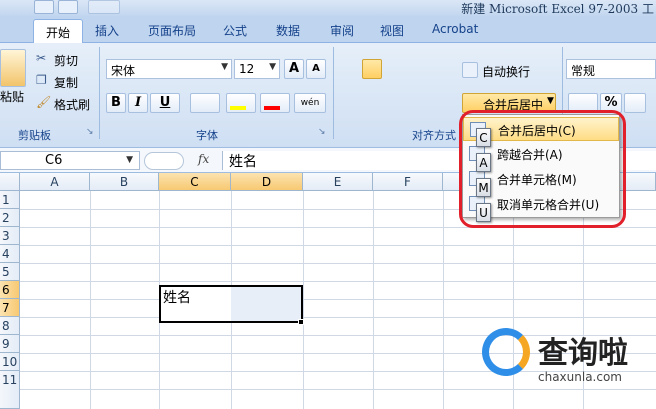 This screenshot has width=656, height=409. What do you see at coordinates (205, 103) in the screenshot?
I see `borders-icon` at bounding box center [205, 103].